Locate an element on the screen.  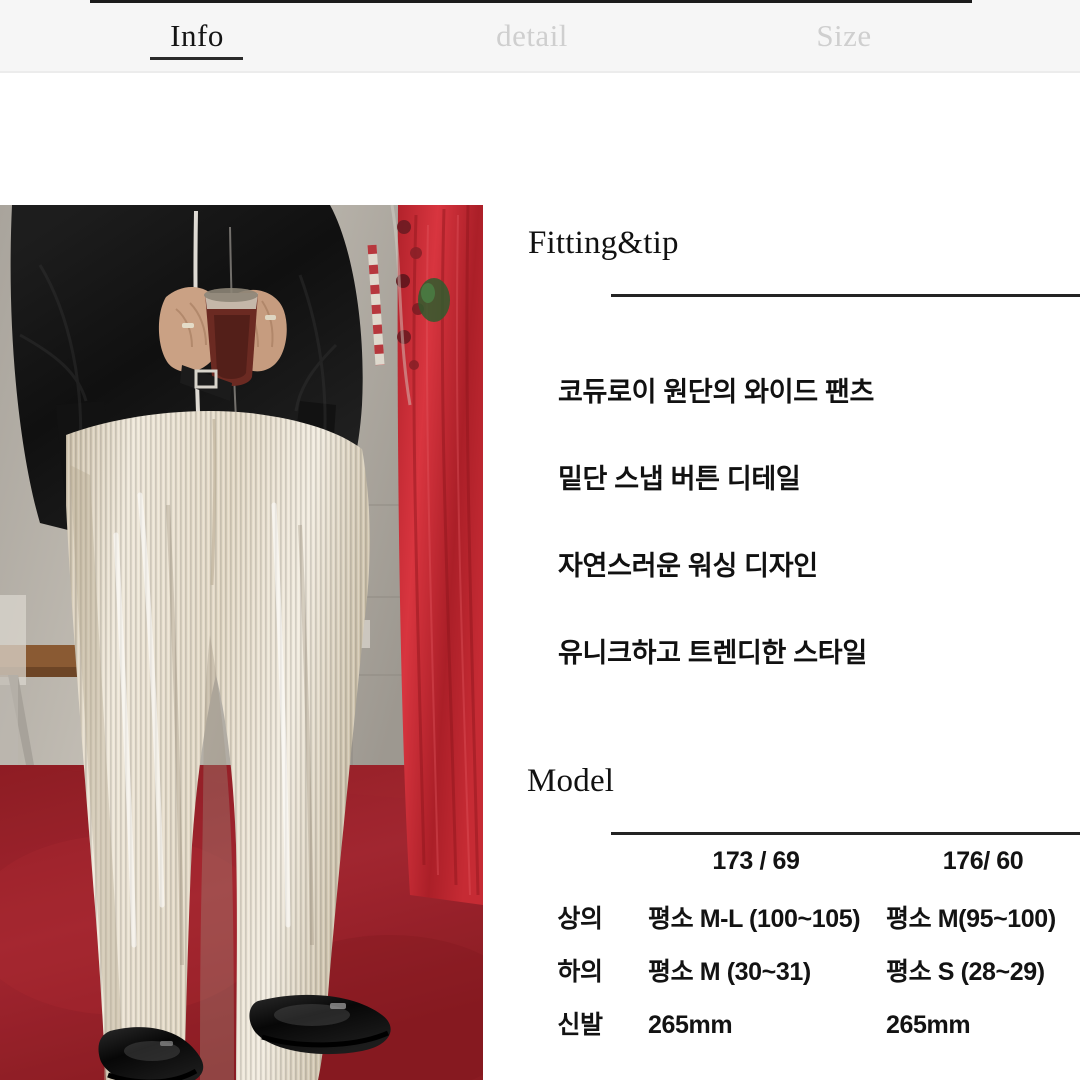
tab-info: Info is located at coordinates (197, 36).